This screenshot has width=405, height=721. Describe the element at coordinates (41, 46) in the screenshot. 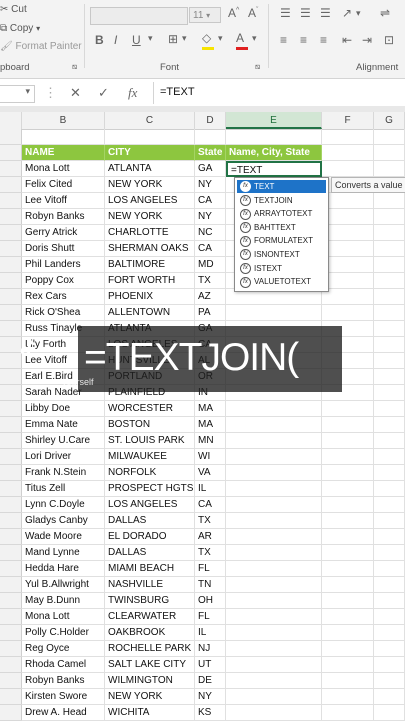

I see `format-painter-button: 🖌 Format Painter` at that location.